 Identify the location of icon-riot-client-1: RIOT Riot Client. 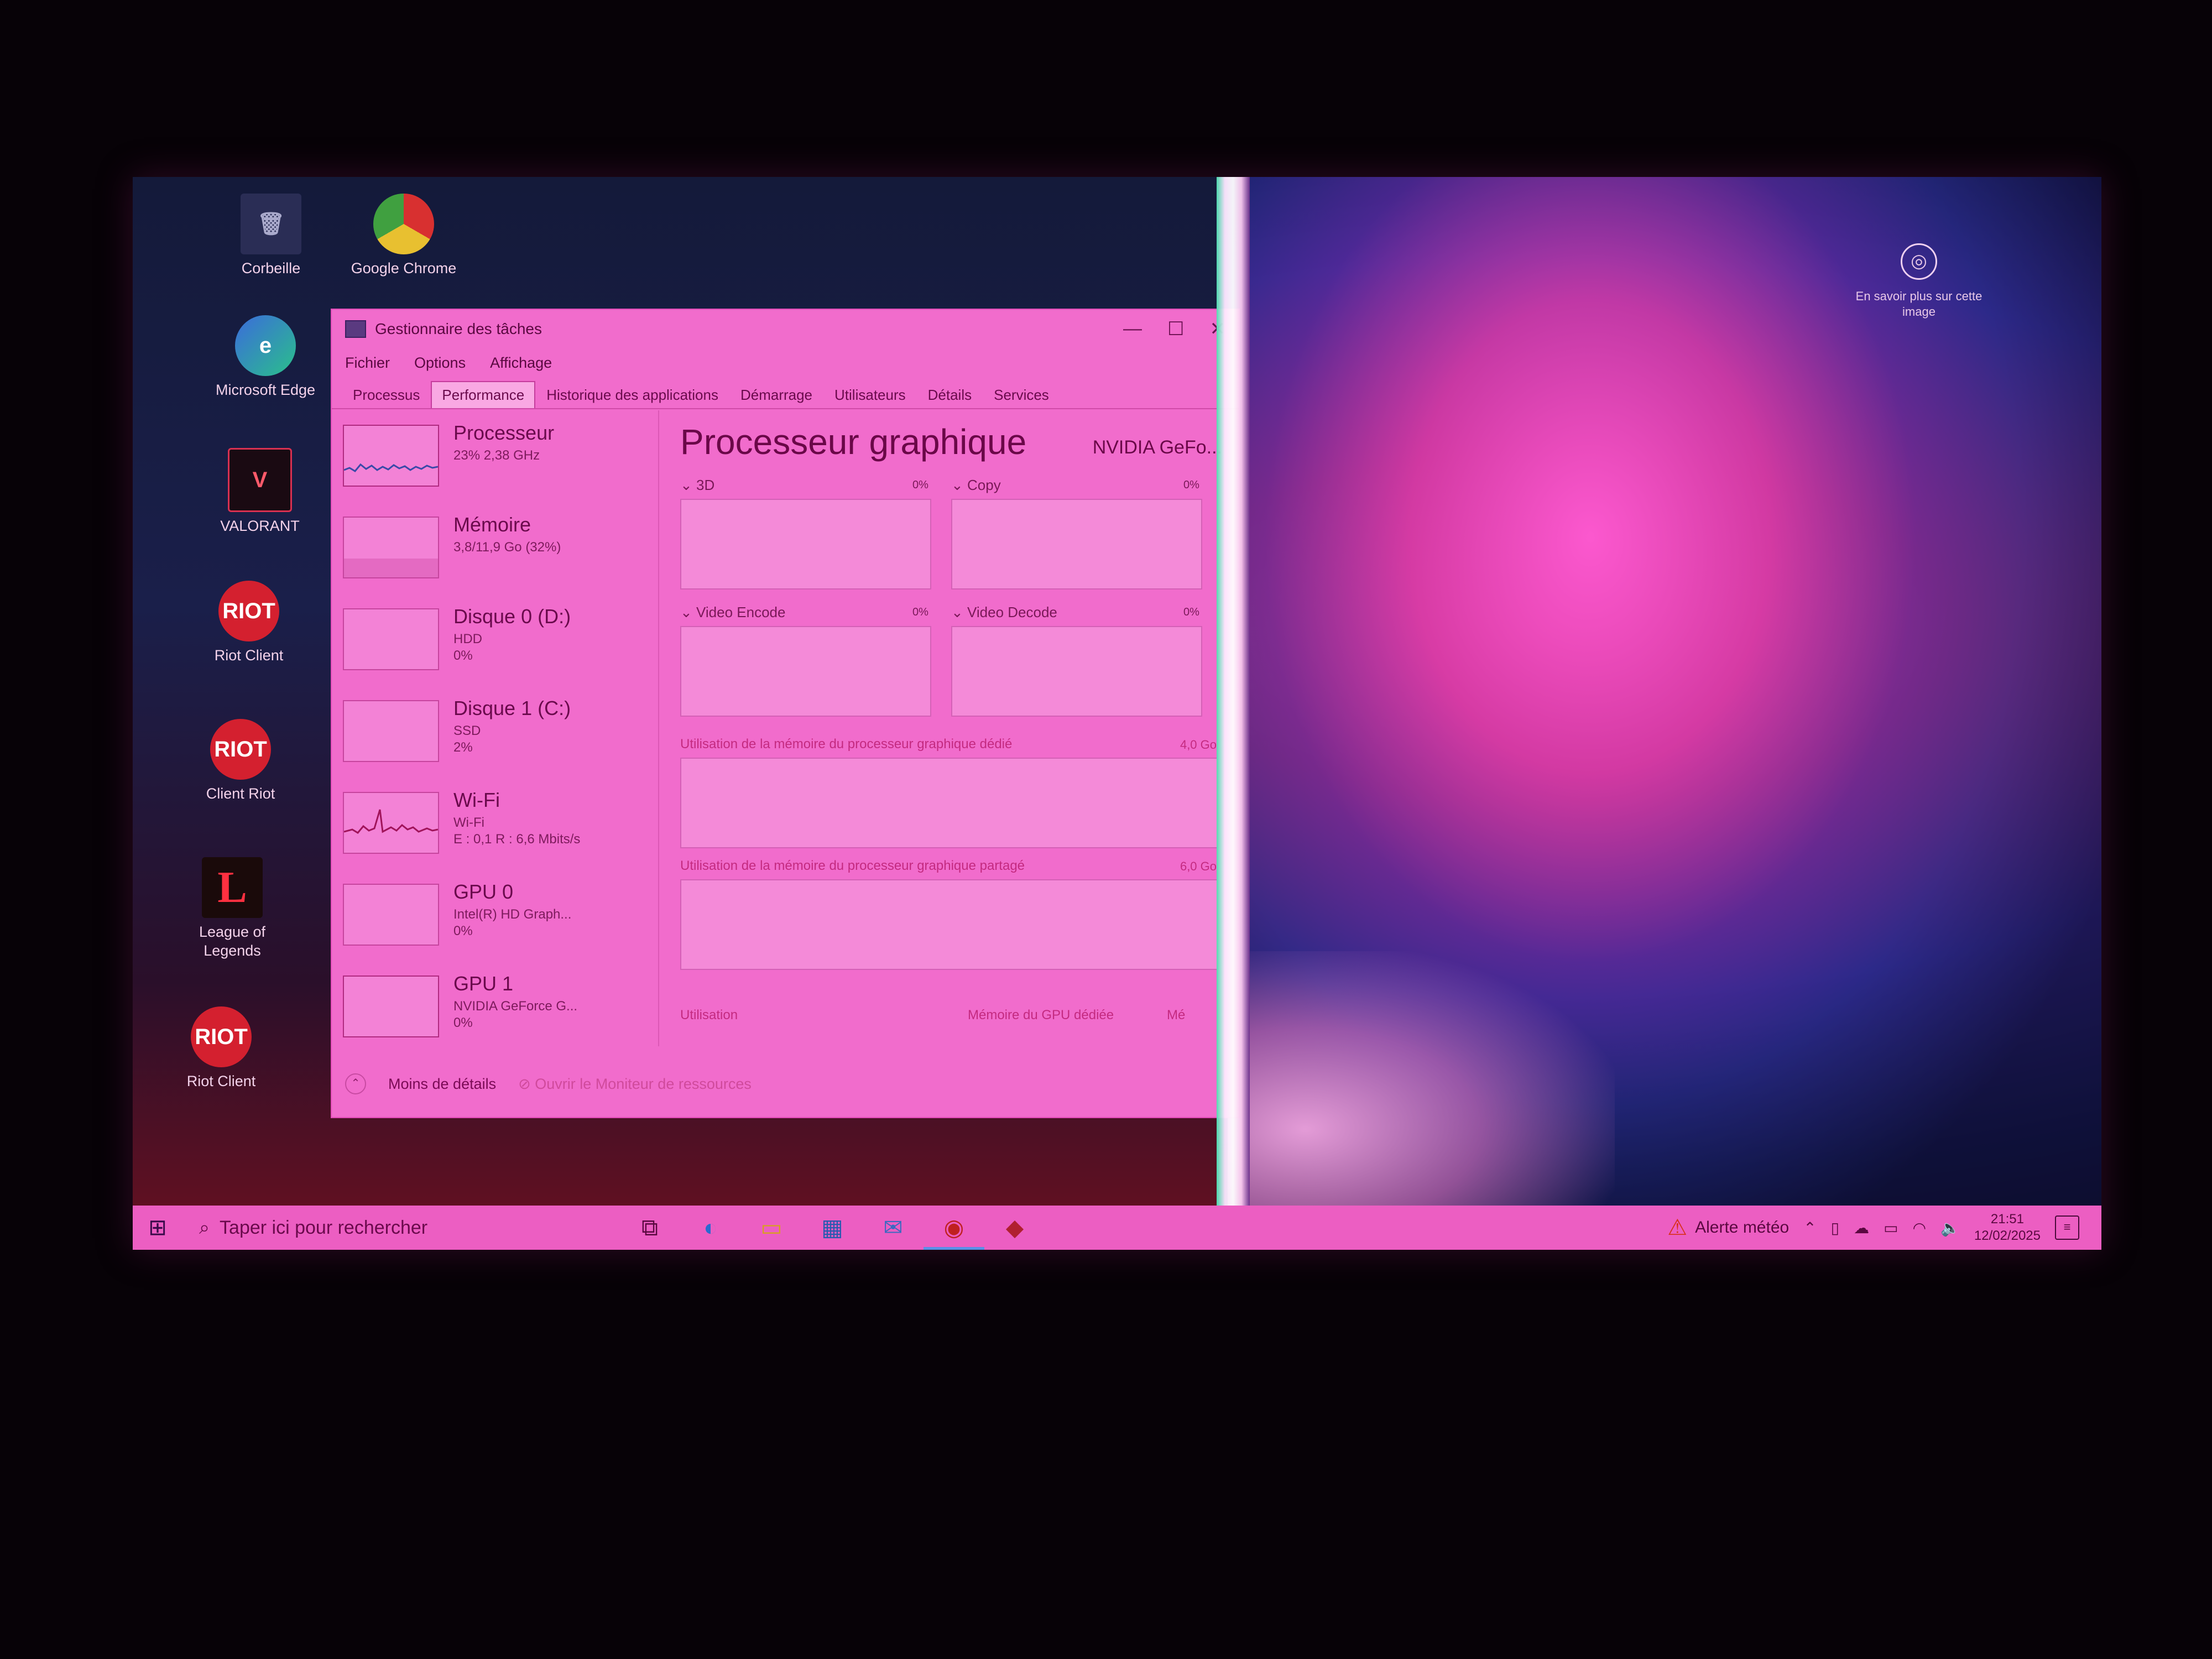
(249, 623).